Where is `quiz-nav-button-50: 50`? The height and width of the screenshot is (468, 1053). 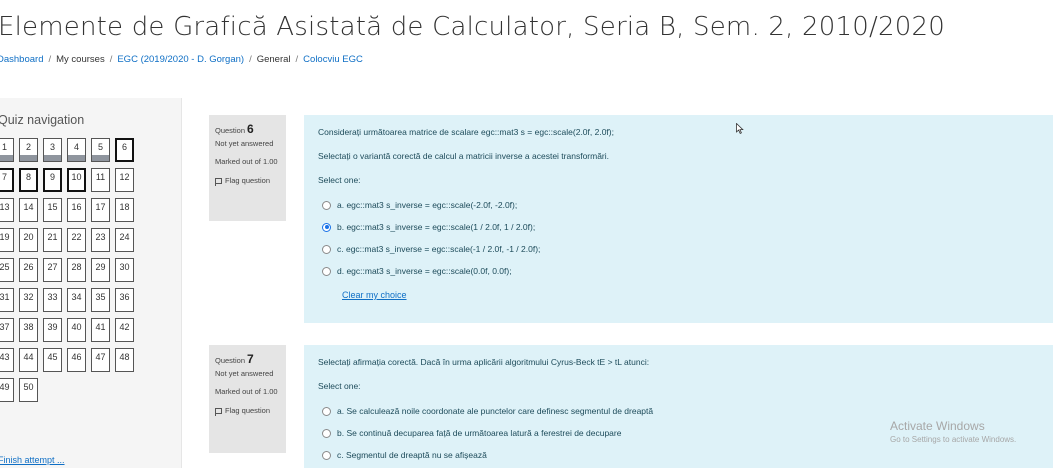 quiz-nav-button-50: 50 is located at coordinates (28, 390).